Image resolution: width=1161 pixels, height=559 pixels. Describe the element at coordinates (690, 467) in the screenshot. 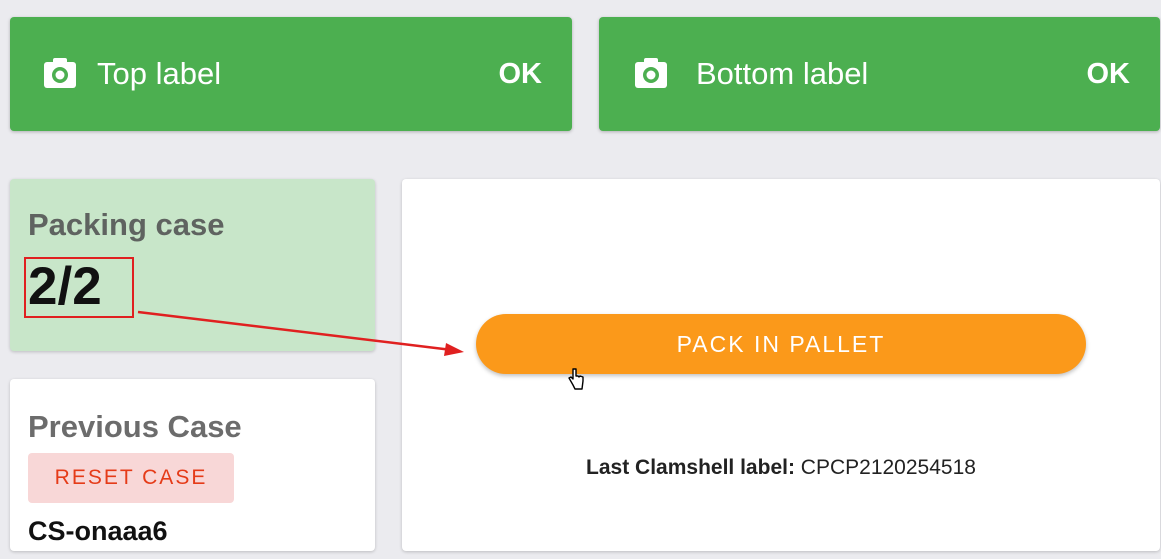

I see `last-clamshell-label-prefix: Last Clamshell label:` at that location.